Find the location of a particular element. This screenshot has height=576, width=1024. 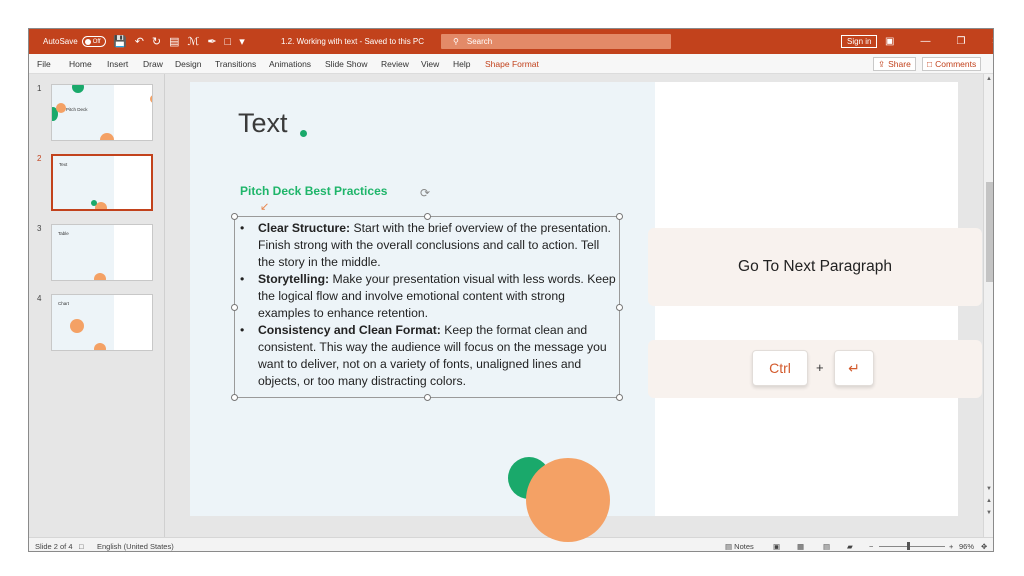

restore-icon: ❐ is located at coordinates (960, 41).